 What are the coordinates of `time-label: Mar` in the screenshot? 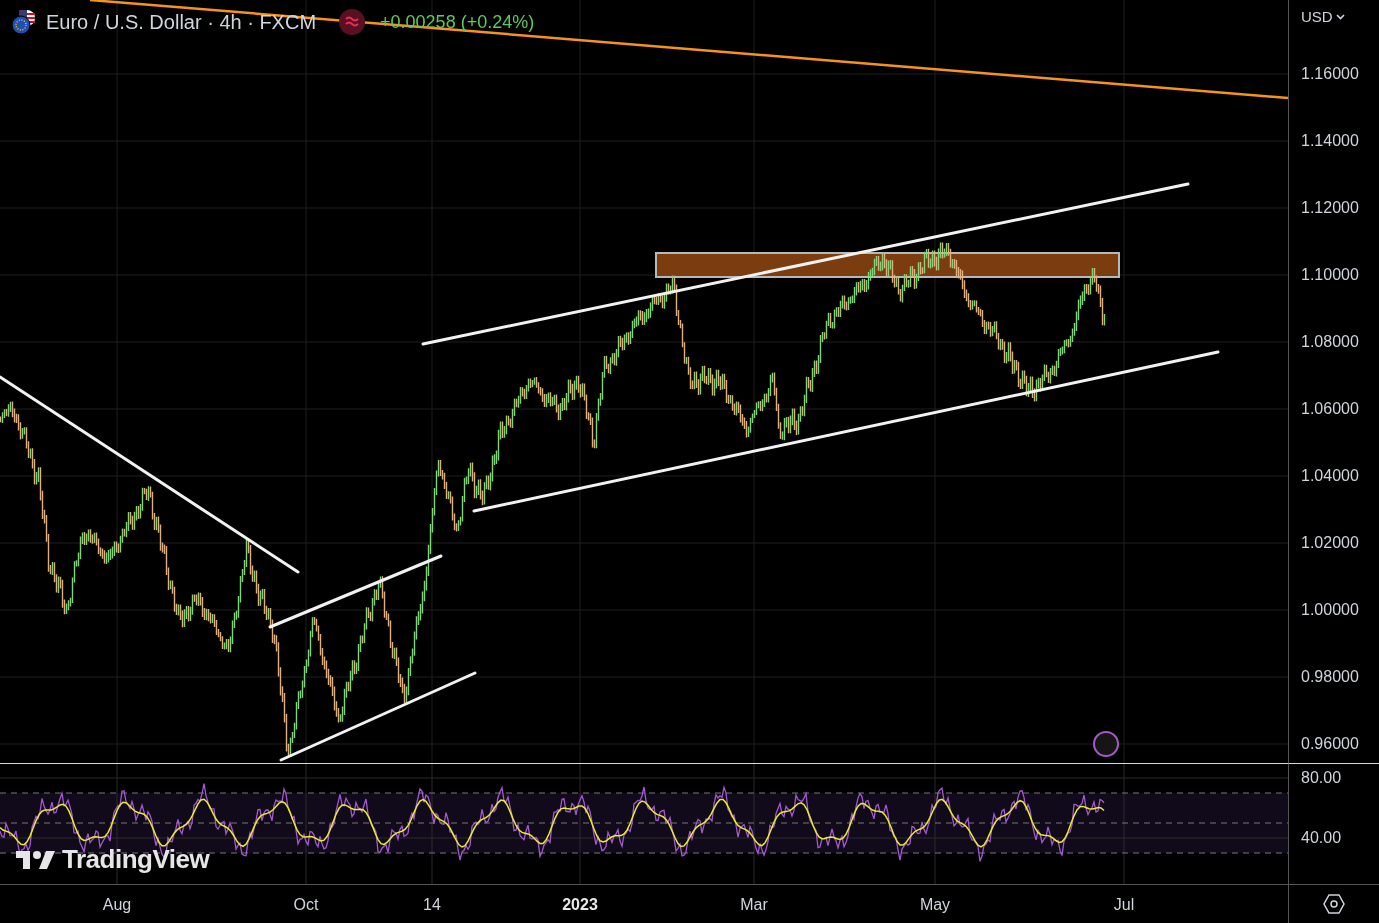 It's located at (754, 905).